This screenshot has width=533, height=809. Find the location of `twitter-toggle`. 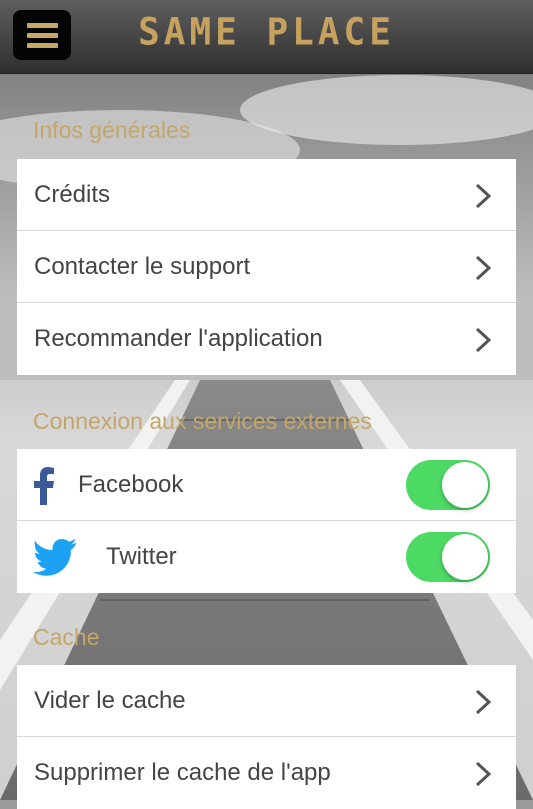

twitter-toggle is located at coordinates (448, 557).